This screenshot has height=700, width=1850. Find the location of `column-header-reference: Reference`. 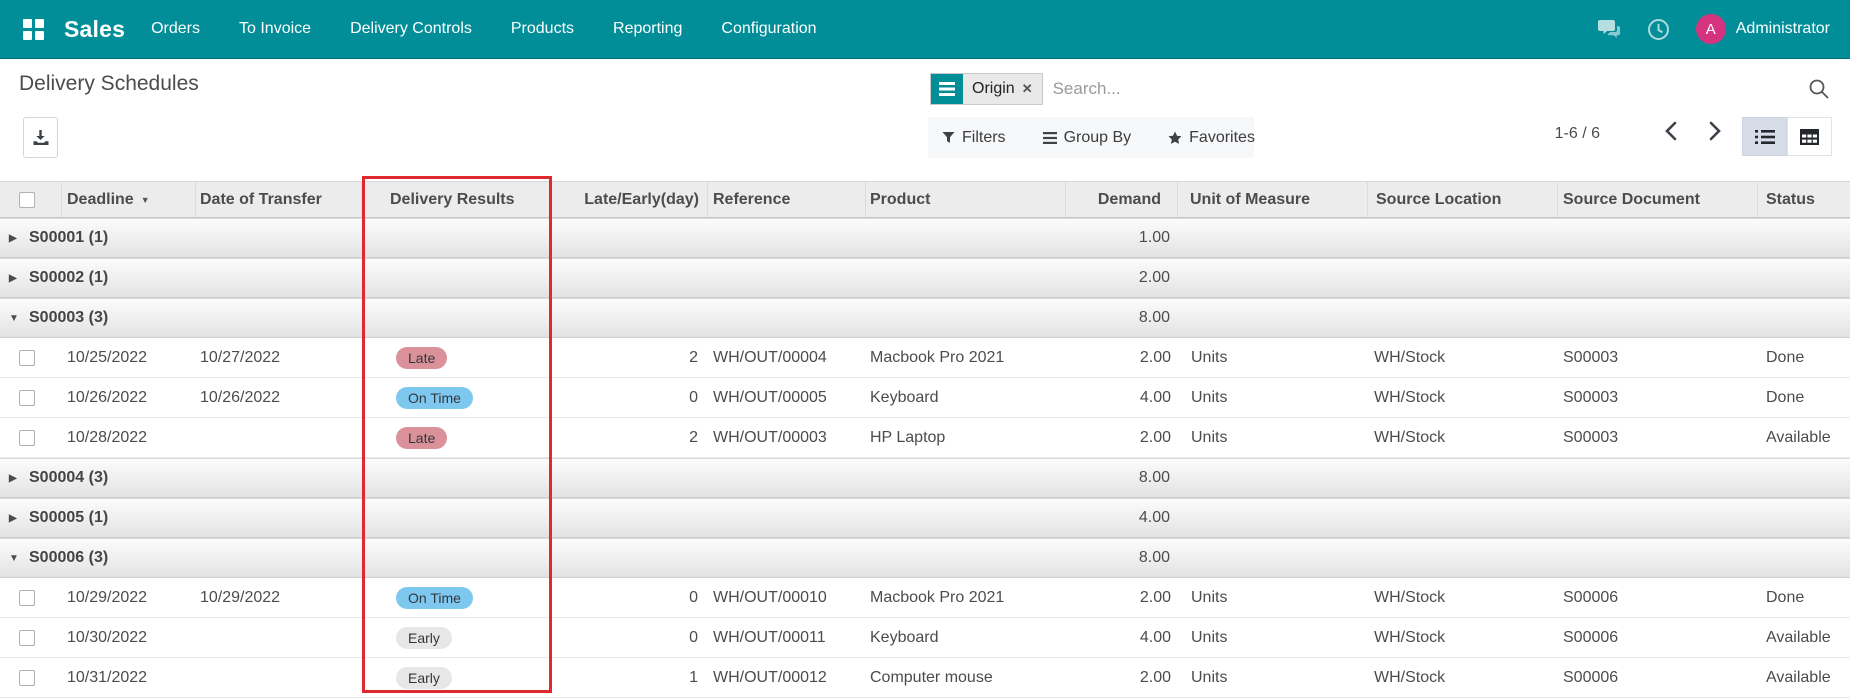

column-header-reference: Reference is located at coordinates (787, 199).